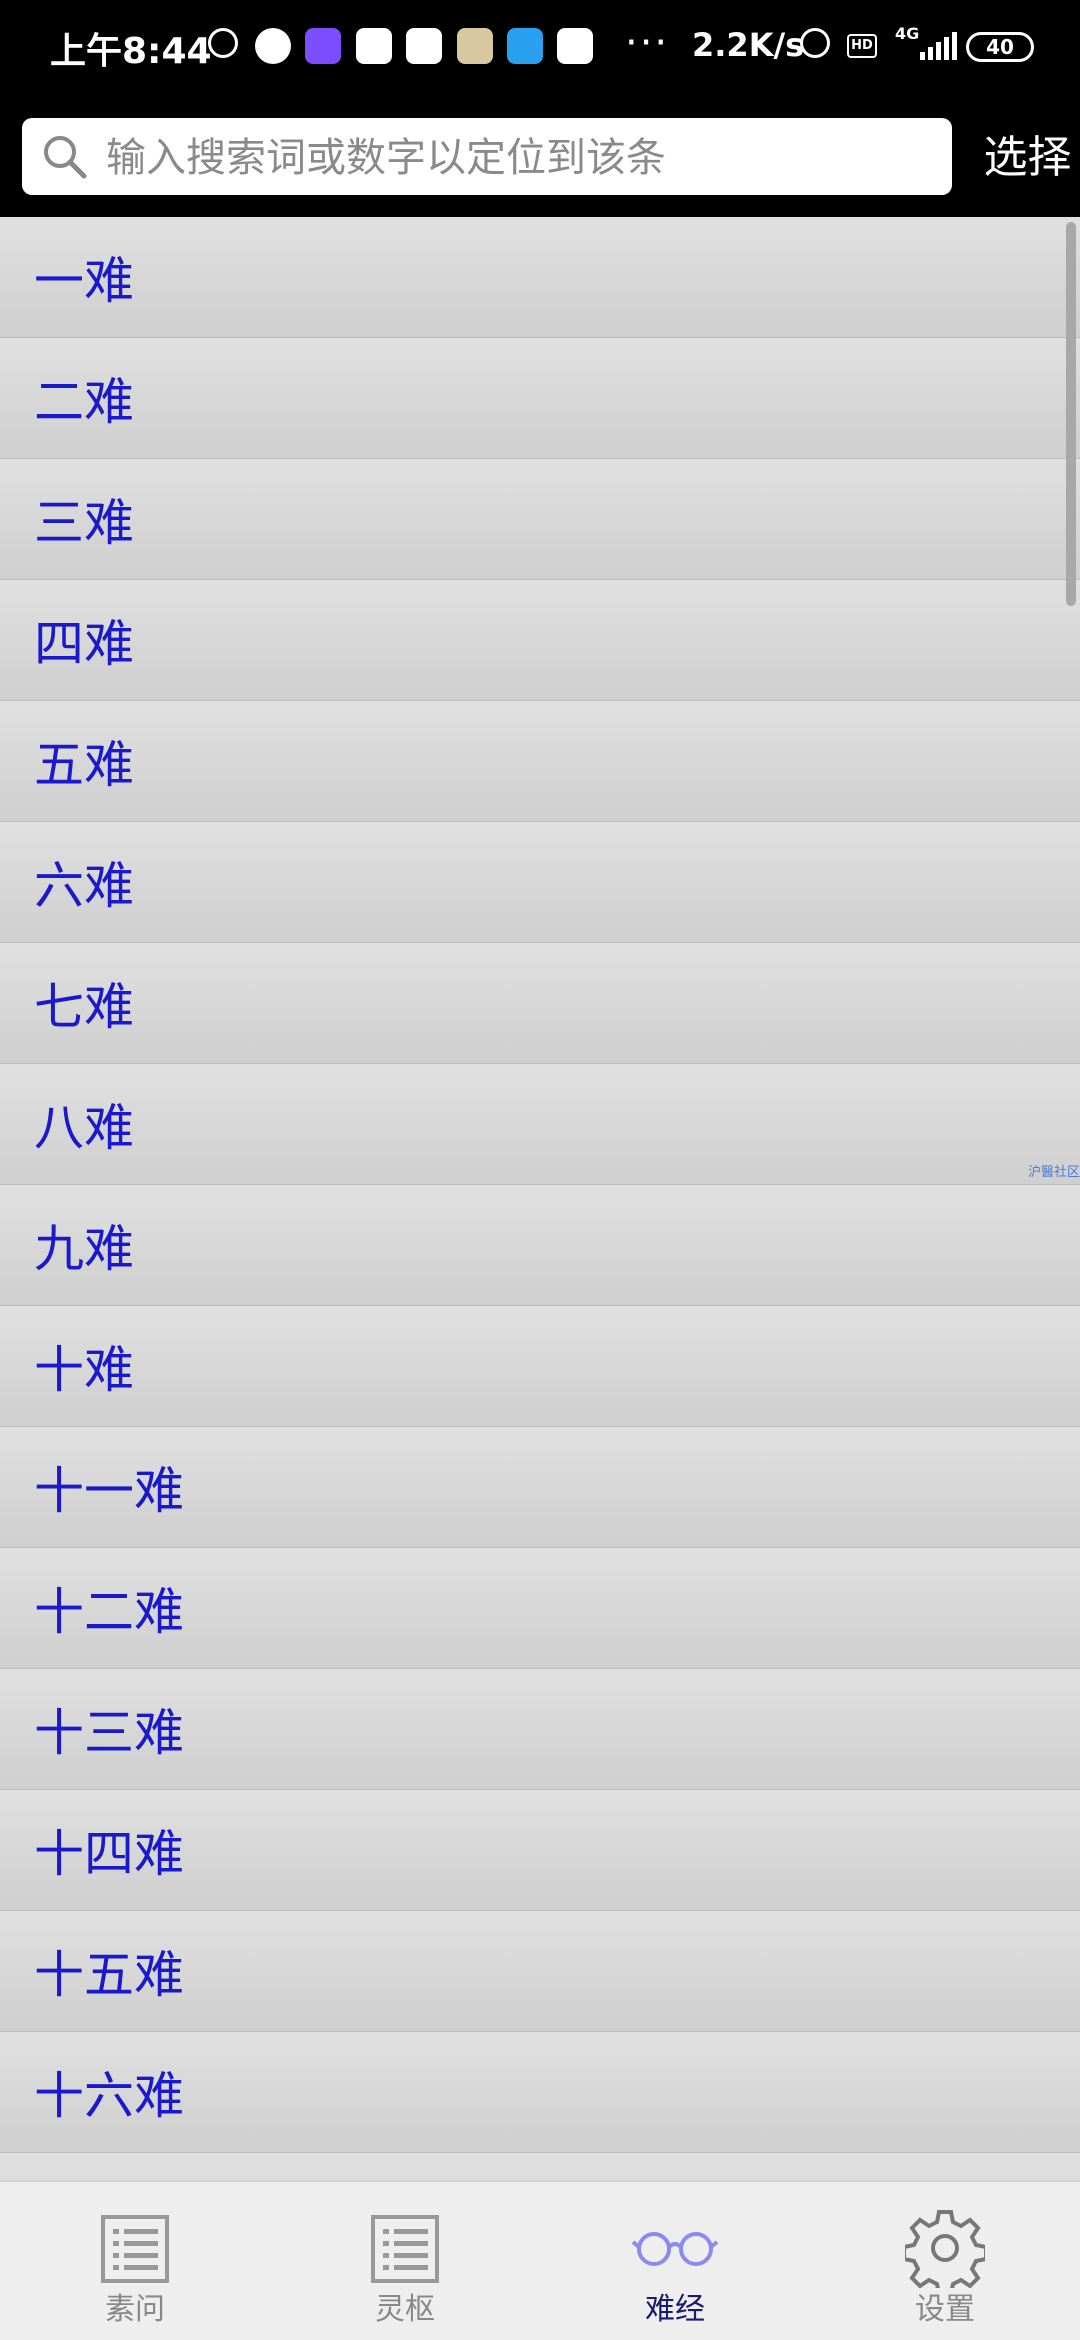 The height and width of the screenshot is (2340, 1080). I want to click on tab-label: 难经, so click(675, 2309).